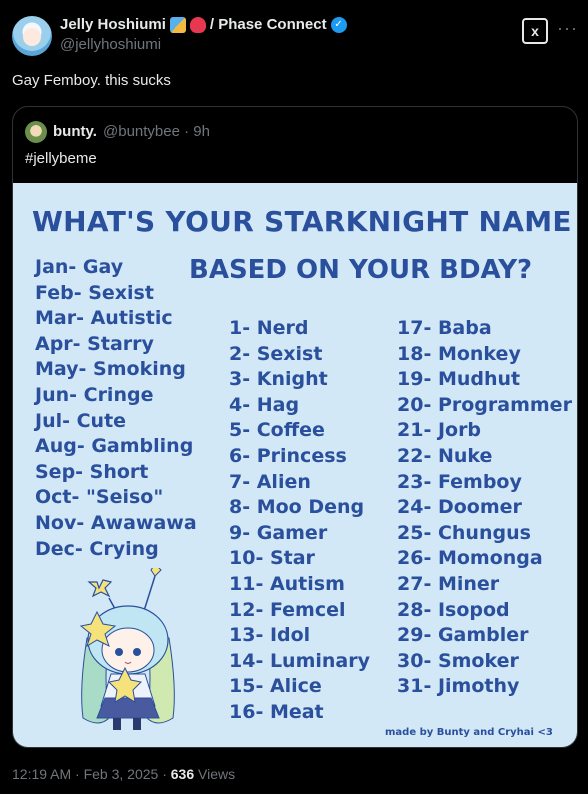  I want to click on month-entry: Mar- Autistic, so click(104, 318).